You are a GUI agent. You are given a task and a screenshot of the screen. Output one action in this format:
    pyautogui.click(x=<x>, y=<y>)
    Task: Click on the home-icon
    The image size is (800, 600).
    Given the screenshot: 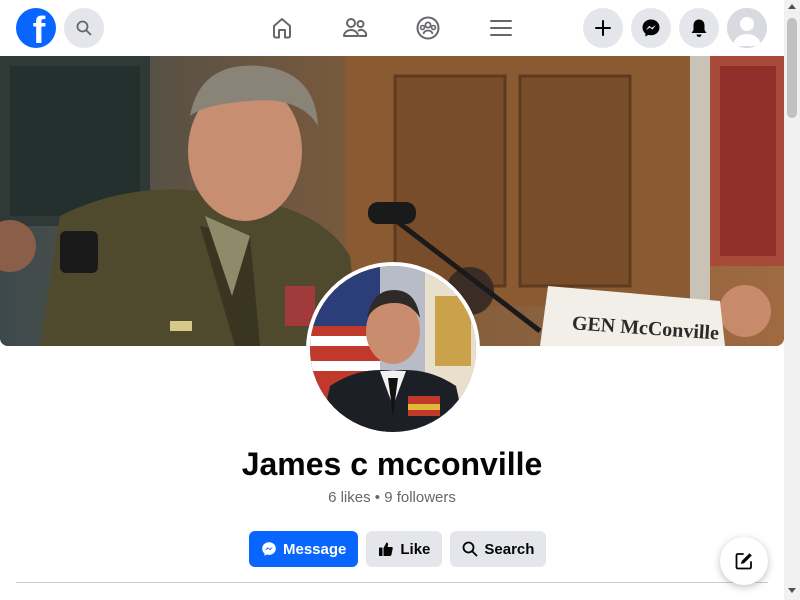 What is the action you would take?
    pyautogui.click(x=282, y=28)
    